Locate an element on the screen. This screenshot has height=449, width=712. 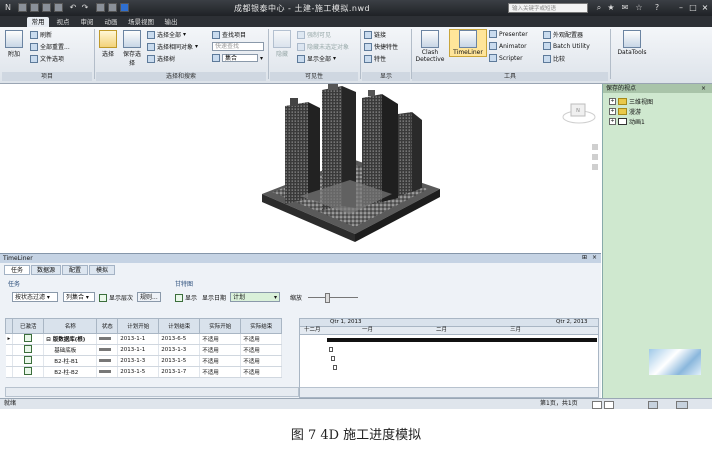
select-button: 选择 is located at coordinates (108, 44).